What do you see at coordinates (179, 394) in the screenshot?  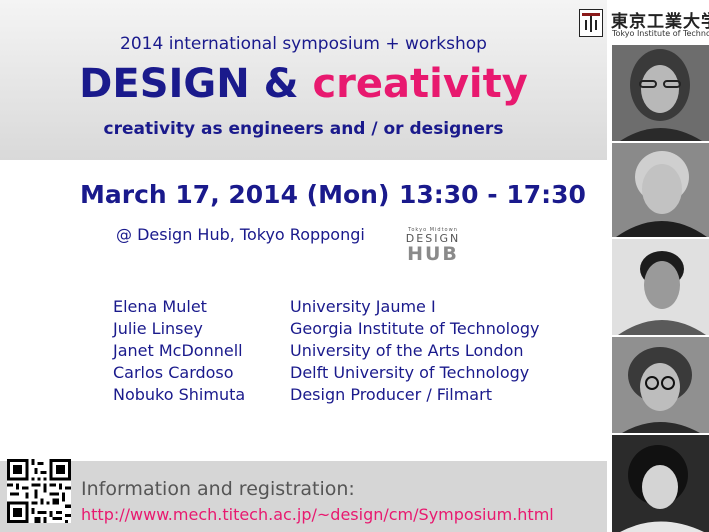 I see `speaker-name: Nobuko Shimuta` at bounding box center [179, 394].